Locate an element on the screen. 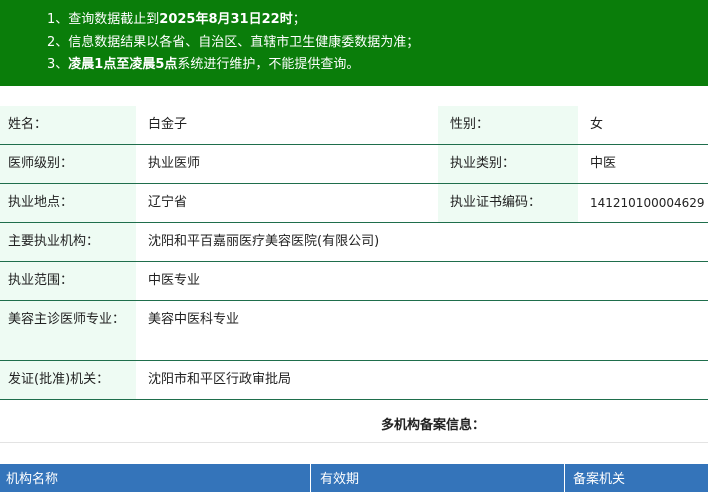 This screenshot has height=496, width=708. info-row-location: 执业地点： 辽宁省 执业证书编码： 141210100004629 is located at coordinates (354, 203).